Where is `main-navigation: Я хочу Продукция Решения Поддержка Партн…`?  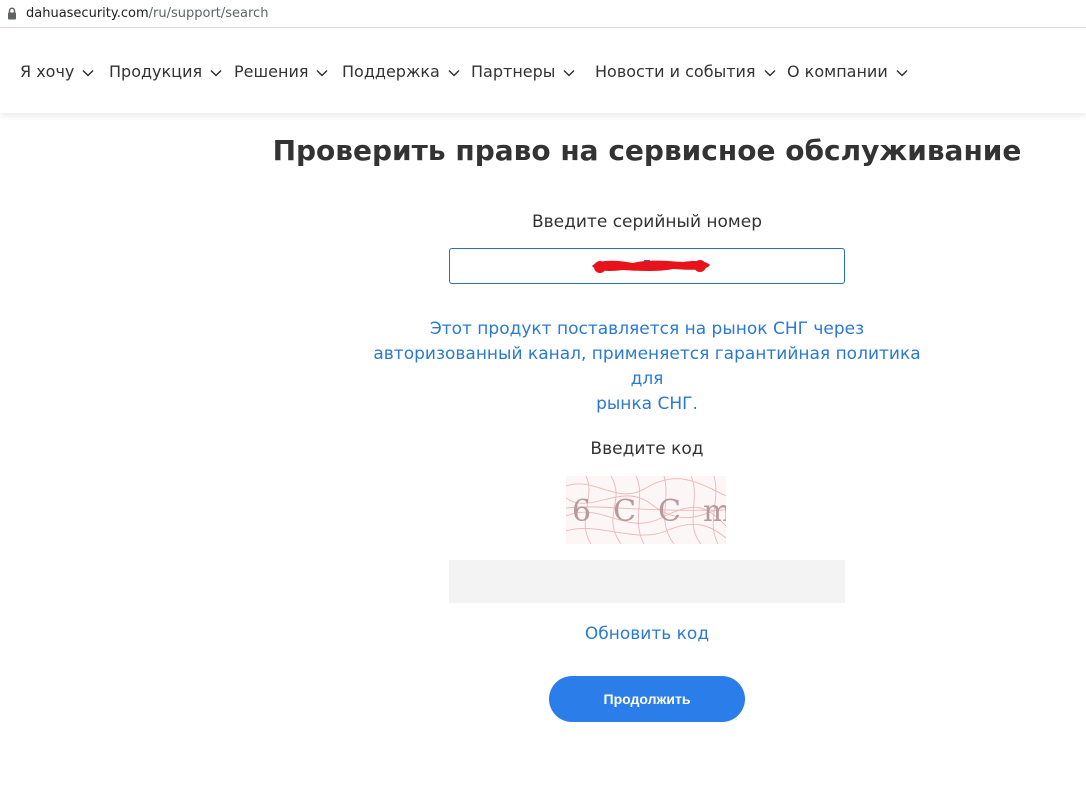
main-navigation: Я хочу Продукция Решения Поддержка Партн… is located at coordinates (543, 71).